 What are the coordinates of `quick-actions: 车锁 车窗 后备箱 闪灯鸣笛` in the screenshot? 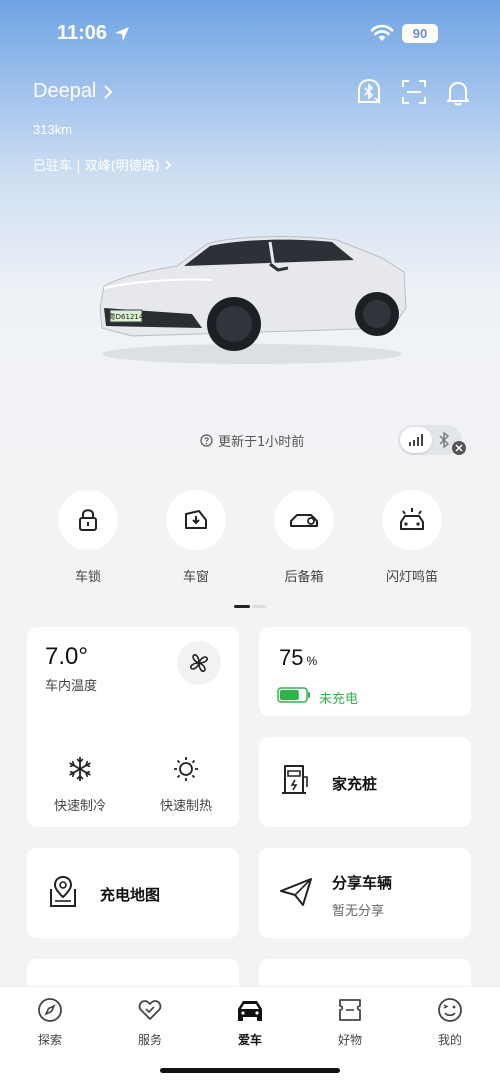 It's located at (250, 540).